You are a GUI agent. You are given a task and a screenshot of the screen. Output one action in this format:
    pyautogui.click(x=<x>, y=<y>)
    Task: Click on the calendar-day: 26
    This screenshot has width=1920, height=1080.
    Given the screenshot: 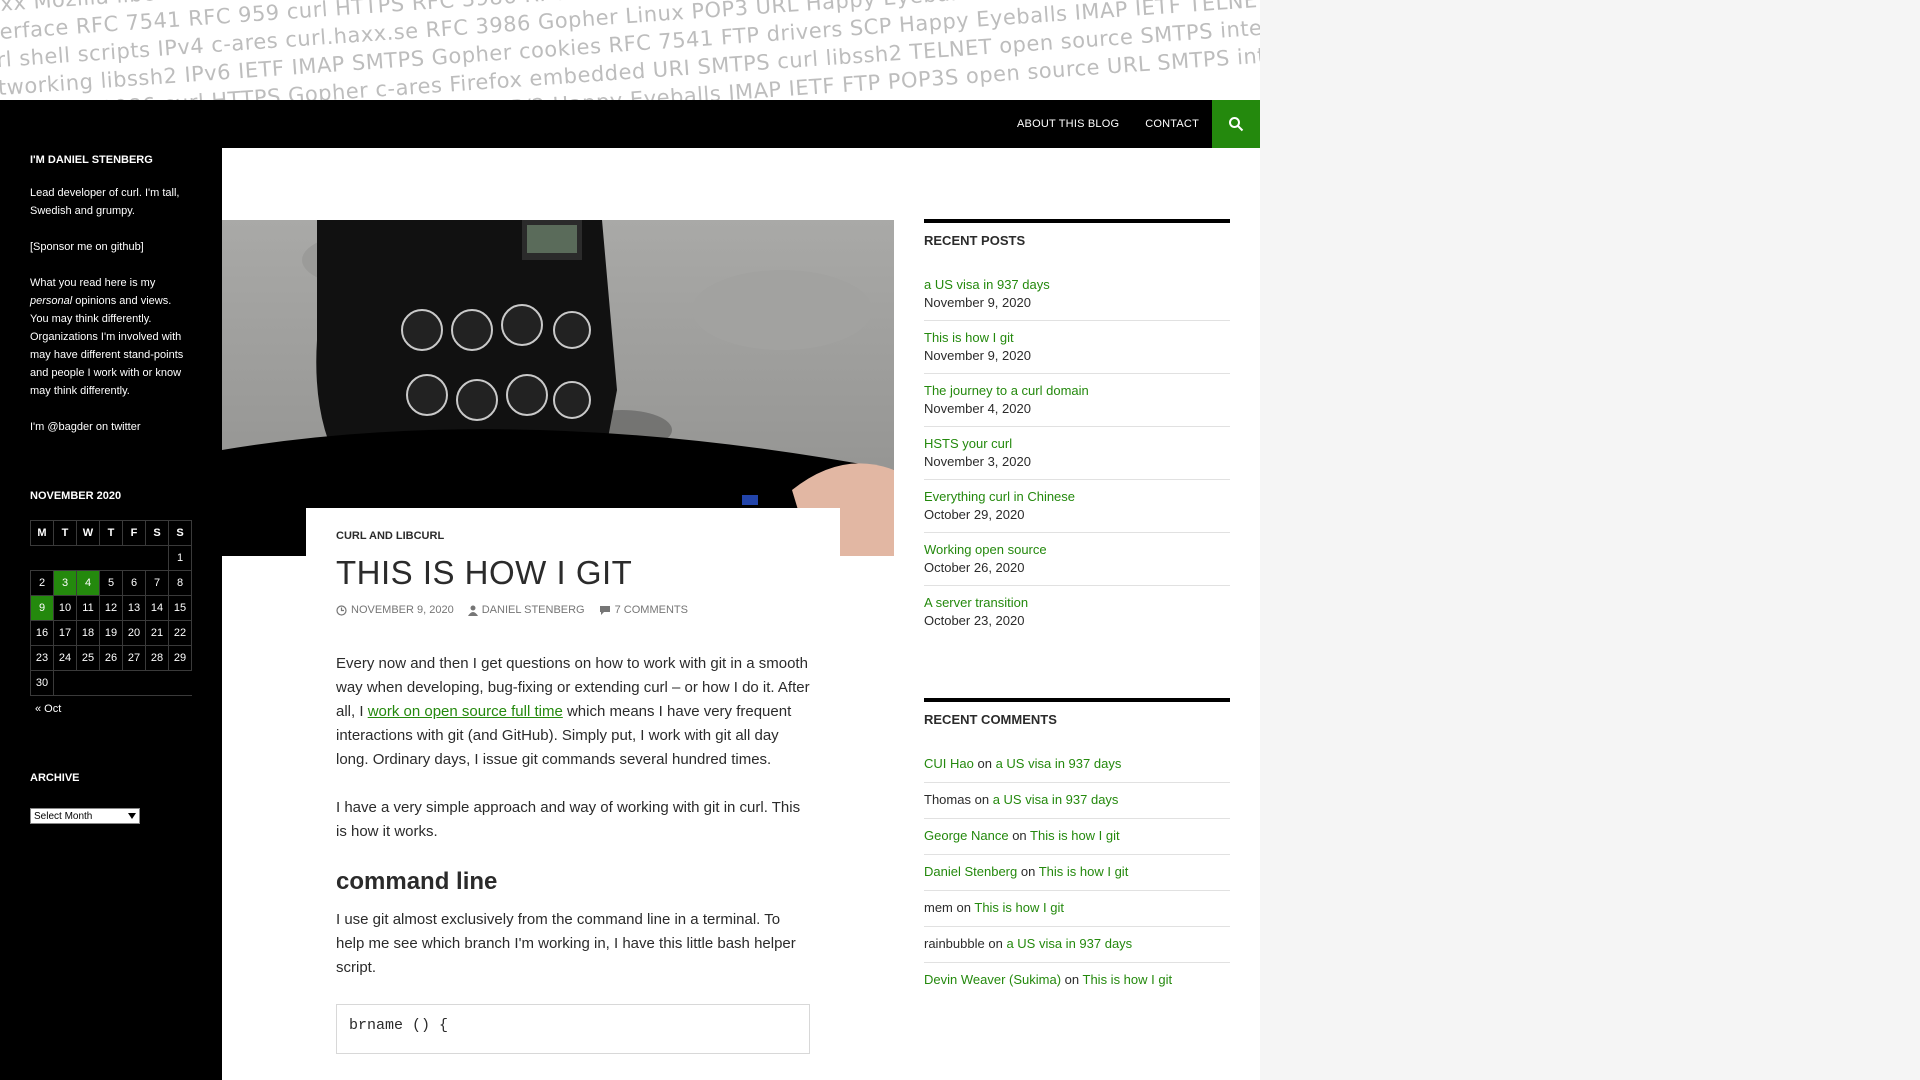 What is the action you would take?
    pyautogui.click(x=111, y=658)
    